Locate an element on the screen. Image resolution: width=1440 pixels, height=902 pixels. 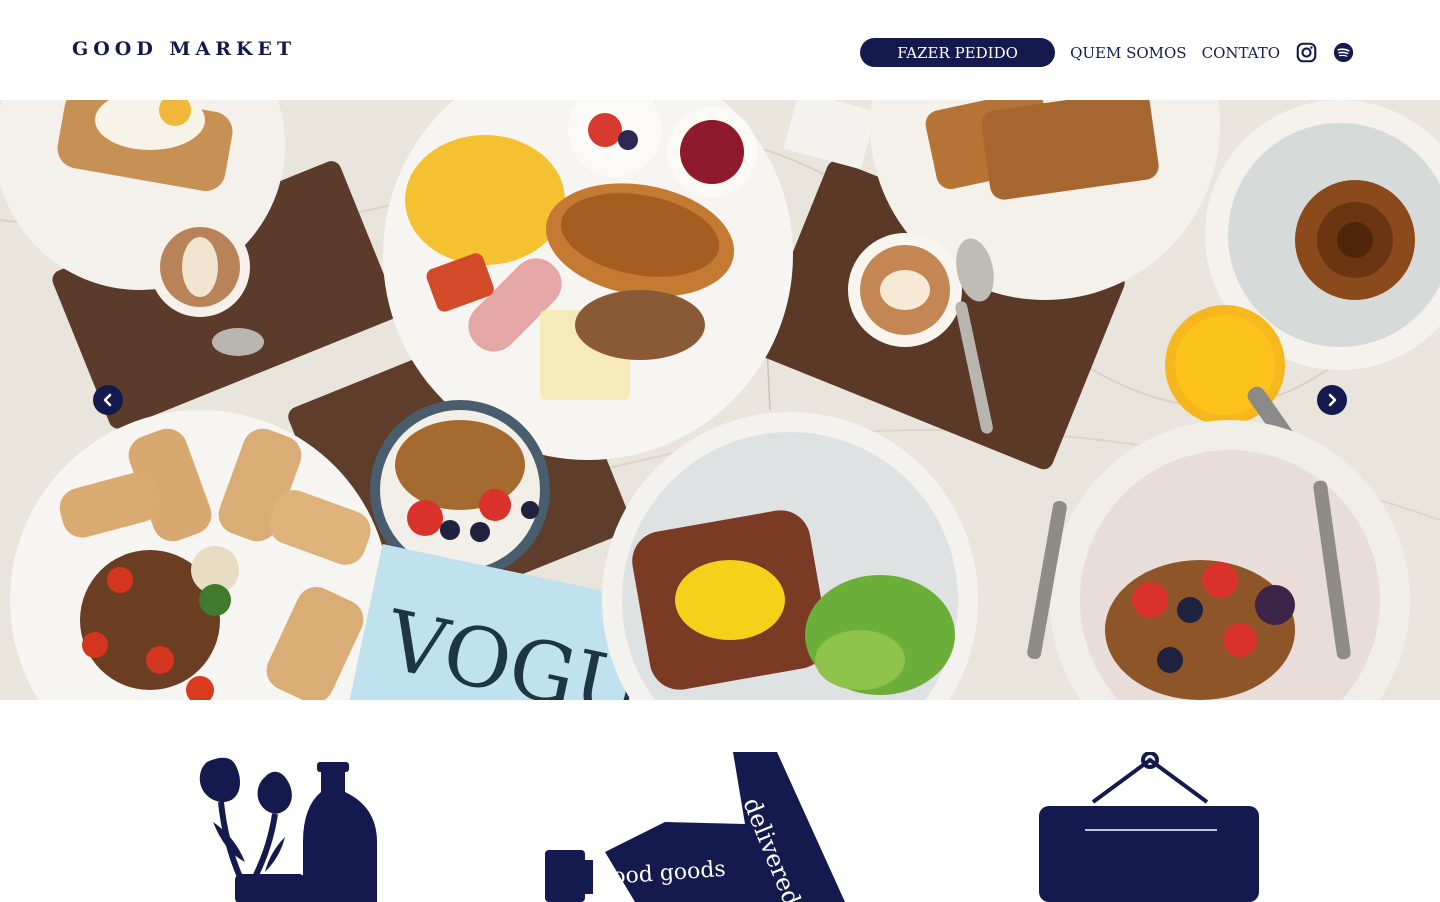
carousel-prev-button is located at coordinates (108, 400).